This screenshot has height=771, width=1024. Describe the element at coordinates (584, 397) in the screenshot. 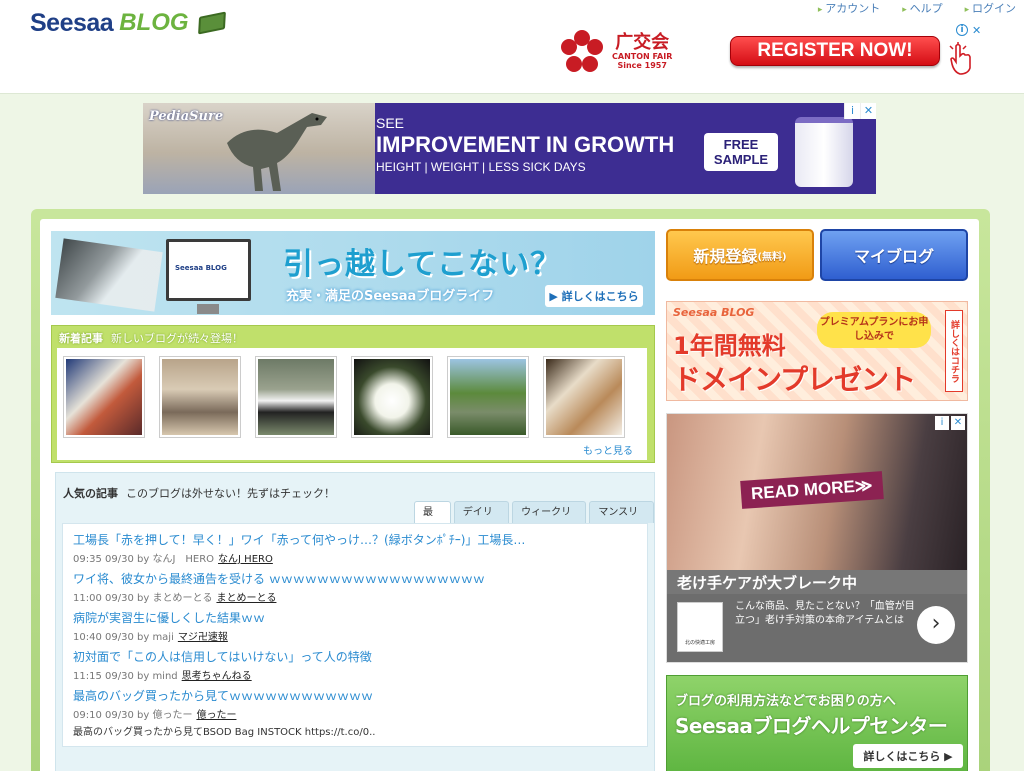

I see `article-thumbnail-meal` at that location.